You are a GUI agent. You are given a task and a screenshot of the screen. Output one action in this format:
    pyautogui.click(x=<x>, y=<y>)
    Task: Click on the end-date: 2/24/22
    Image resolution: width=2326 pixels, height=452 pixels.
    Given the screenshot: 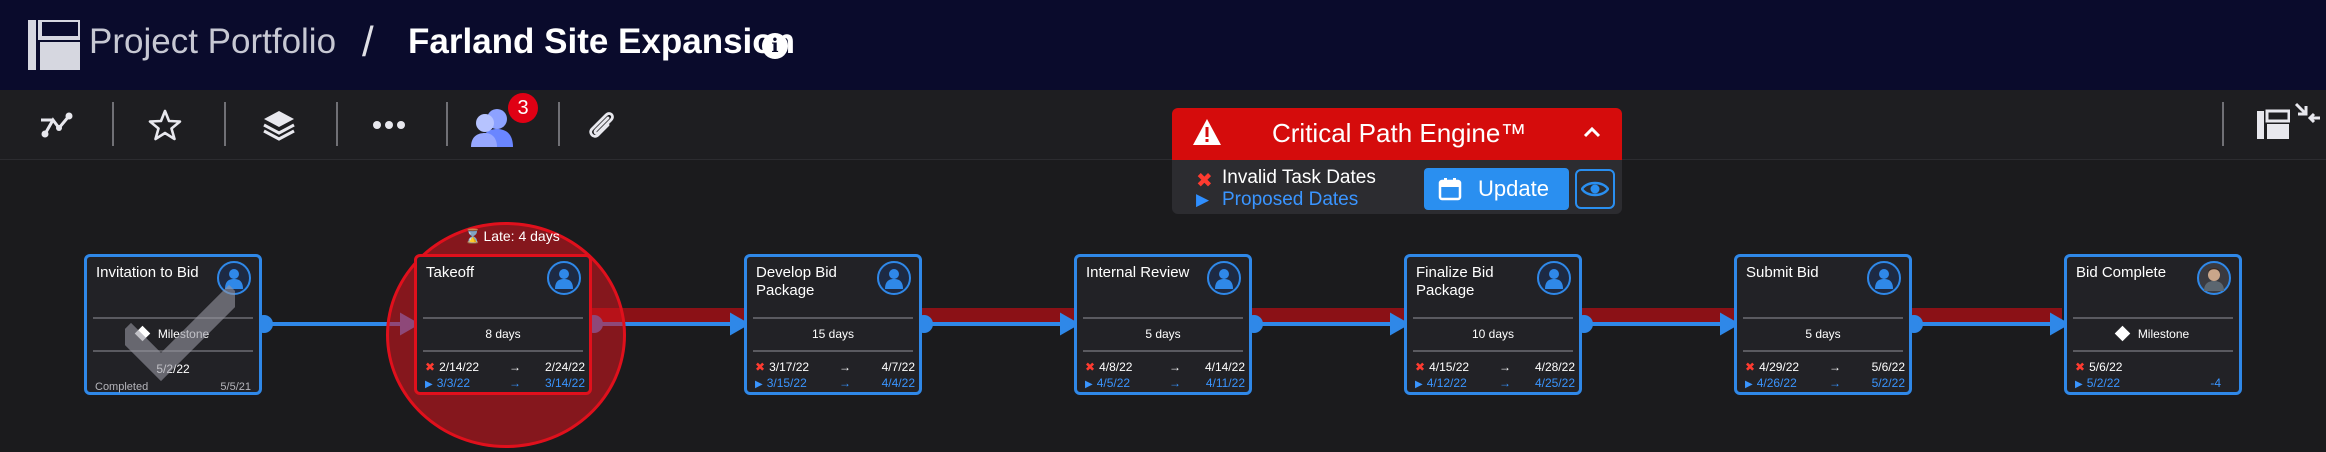 What is the action you would take?
    pyautogui.click(x=564, y=367)
    